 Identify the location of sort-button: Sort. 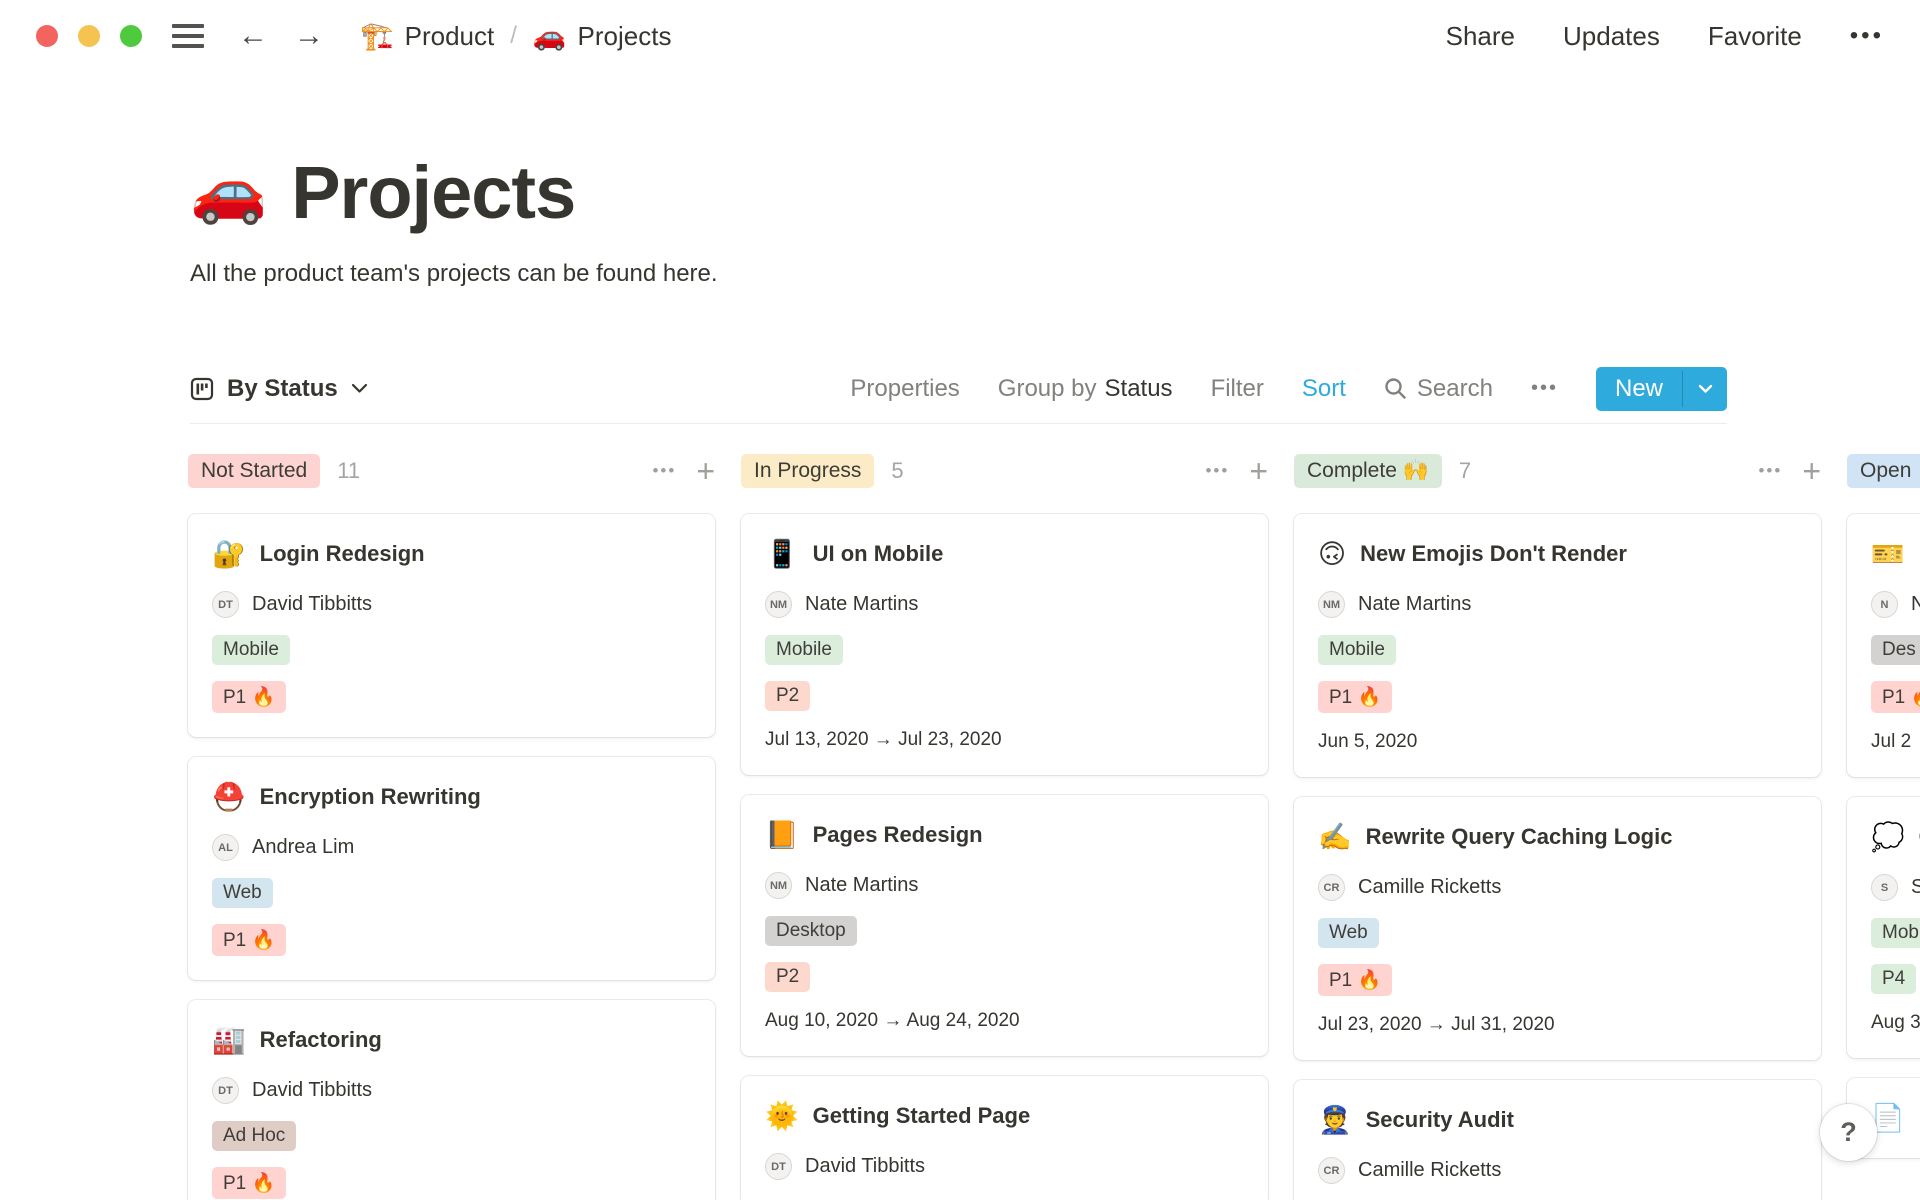
(1324, 389).